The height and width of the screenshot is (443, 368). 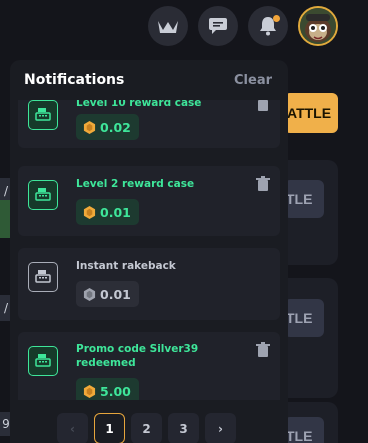 I want to click on notifications-header: Notifications Clear, so click(x=148, y=80).